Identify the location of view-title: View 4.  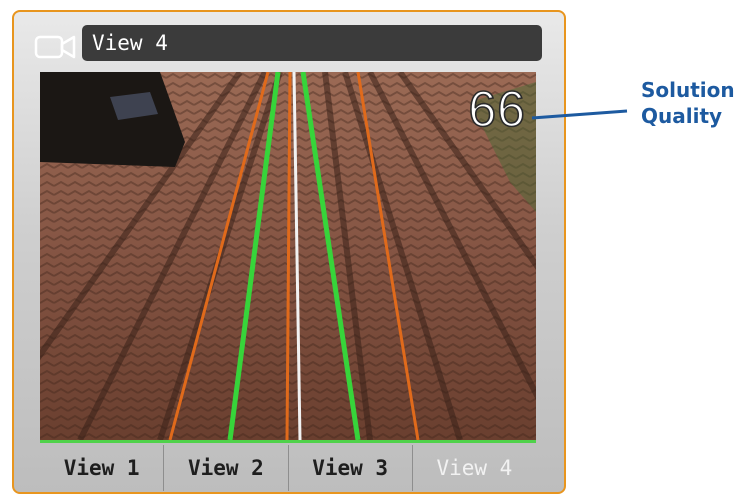
(312, 43).